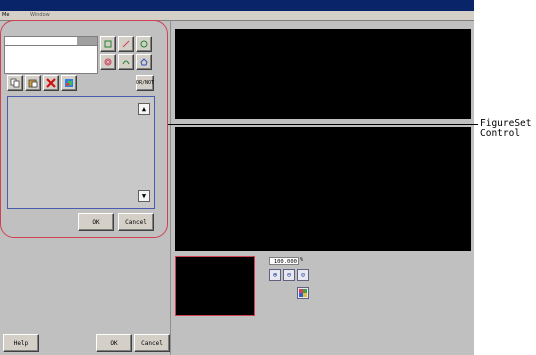 This screenshot has width=536, height=355. I want to click on ellipse-icon, so click(108, 62).